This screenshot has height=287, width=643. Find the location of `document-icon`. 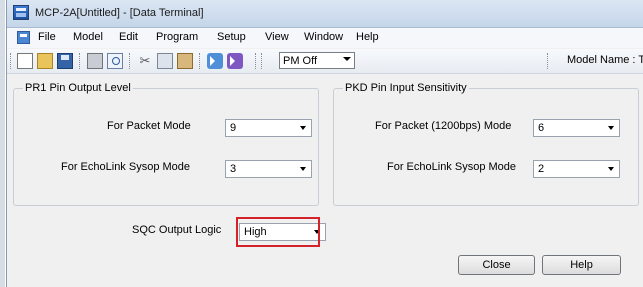

document-icon is located at coordinates (23, 37).